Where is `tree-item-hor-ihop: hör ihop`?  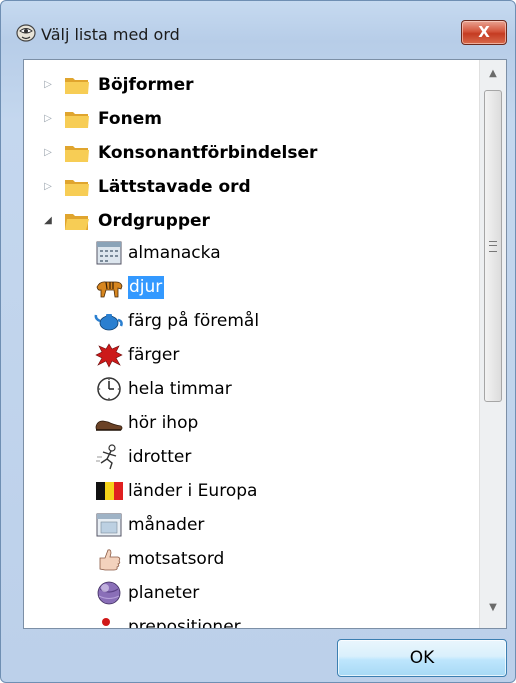 tree-item-hor-ihop: hör ihop is located at coordinates (146, 423).